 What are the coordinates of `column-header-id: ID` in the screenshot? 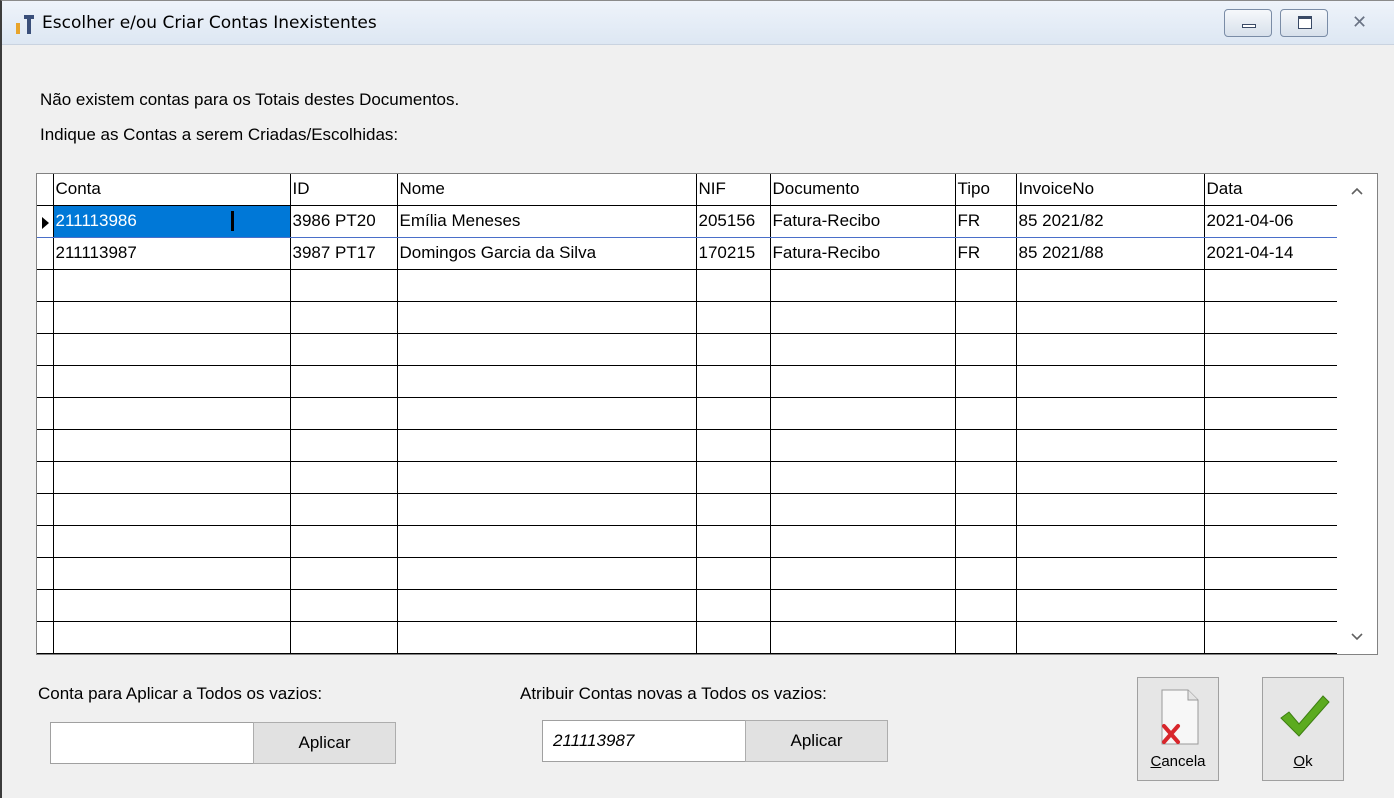 It's located at (344, 190).